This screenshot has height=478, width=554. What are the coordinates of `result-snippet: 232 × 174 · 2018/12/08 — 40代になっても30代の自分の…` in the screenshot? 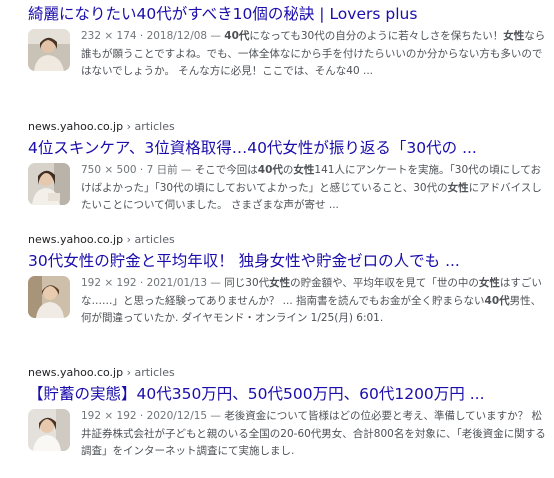 It's located at (314, 54).